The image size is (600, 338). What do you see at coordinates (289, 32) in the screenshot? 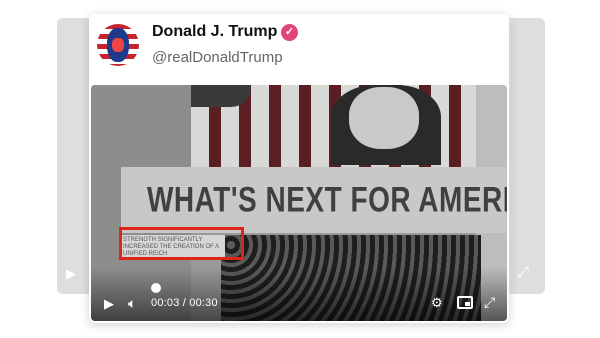
I see `verified-badge-icon: ✓` at bounding box center [289, 32].